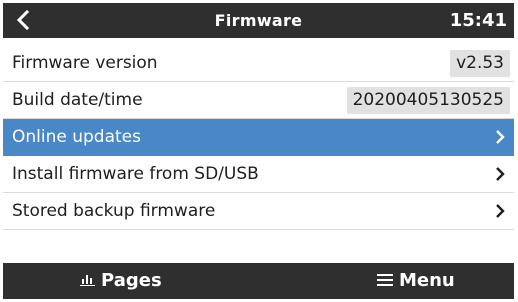  Describe the element at coordinates (114, 211) in the screenshot. I see `stored-backup-label: Stored backup firmware` at that location.